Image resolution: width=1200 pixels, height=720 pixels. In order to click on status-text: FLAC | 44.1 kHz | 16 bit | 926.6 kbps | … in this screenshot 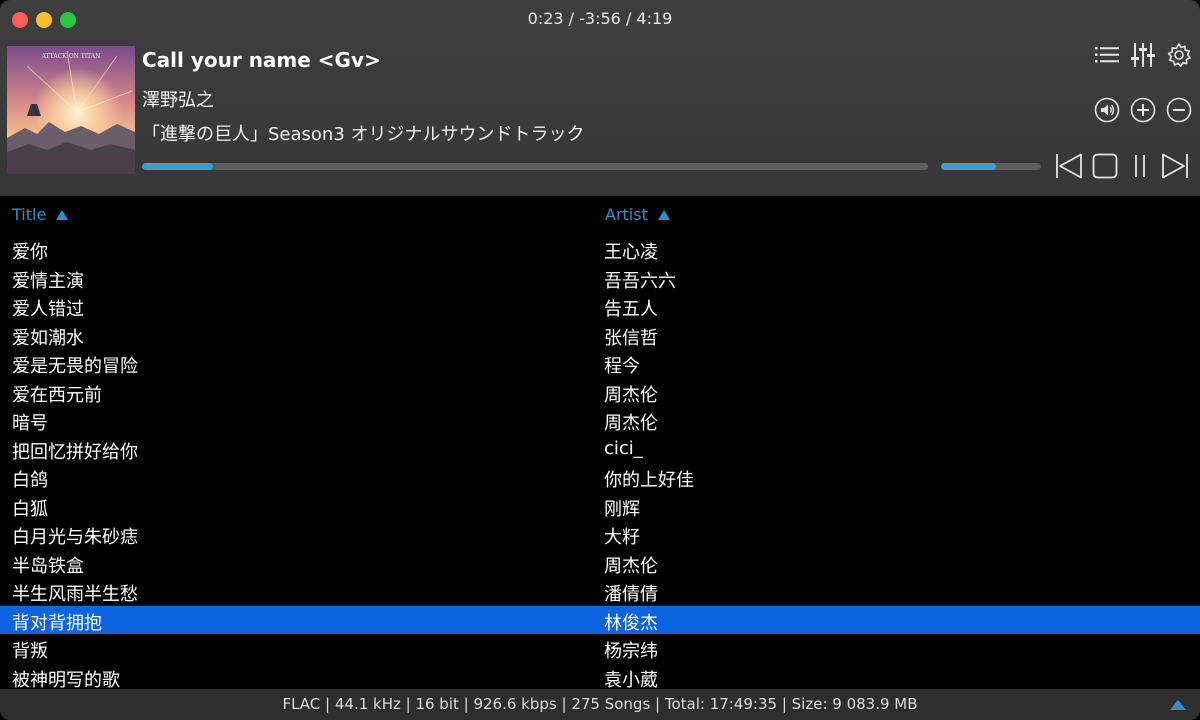, I will do `click(600, 704)`.